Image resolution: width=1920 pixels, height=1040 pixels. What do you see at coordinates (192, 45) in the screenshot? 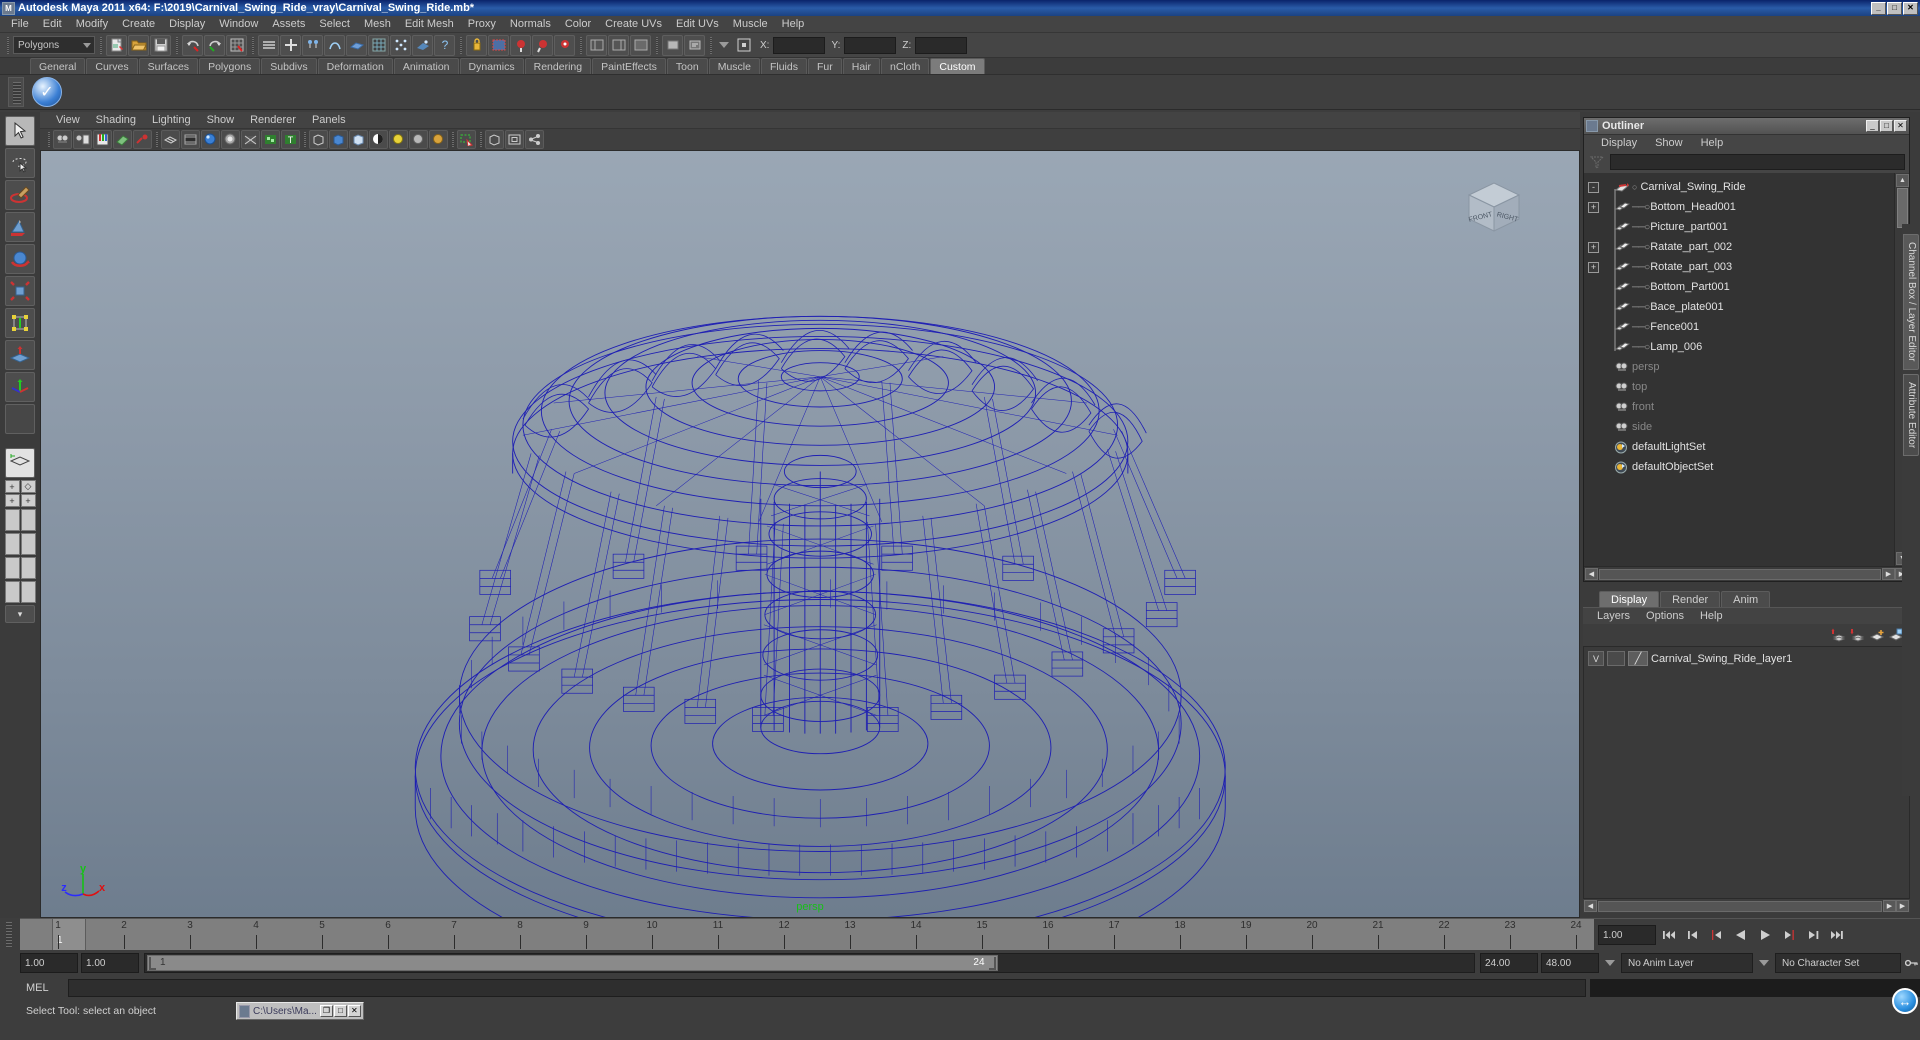
I see `undo-button` at bounding box center [192, 45].